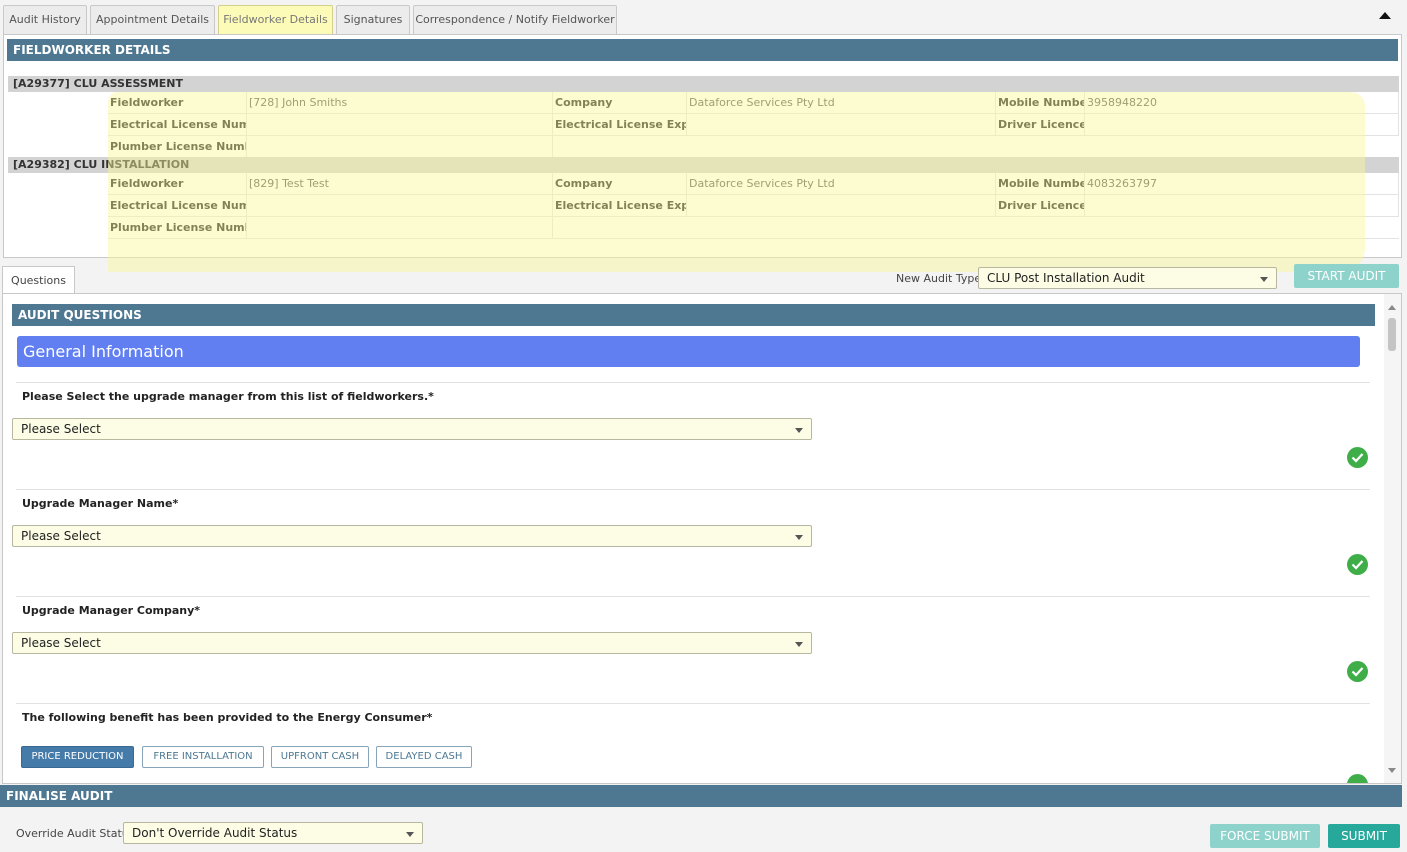  Describe the element at coordinates (152, 19) in the screenshot. I see `tab-appointment-details: Appointment Details` at that location.